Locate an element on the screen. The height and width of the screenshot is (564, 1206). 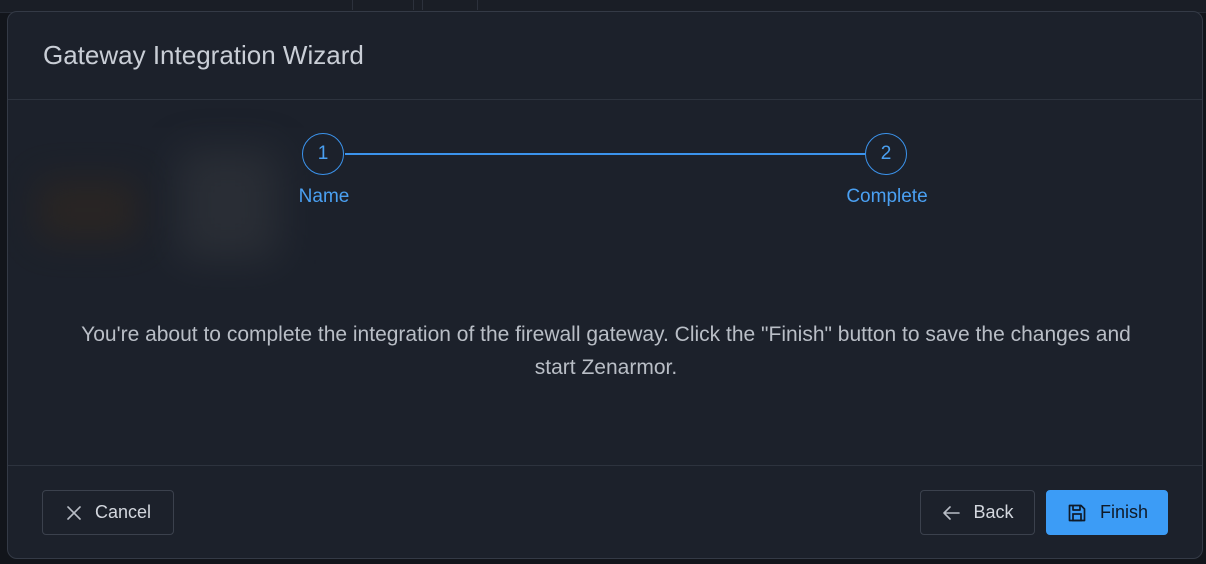
dialog-title: Gateway Integration Wizard is located at coordinates (203, 55).